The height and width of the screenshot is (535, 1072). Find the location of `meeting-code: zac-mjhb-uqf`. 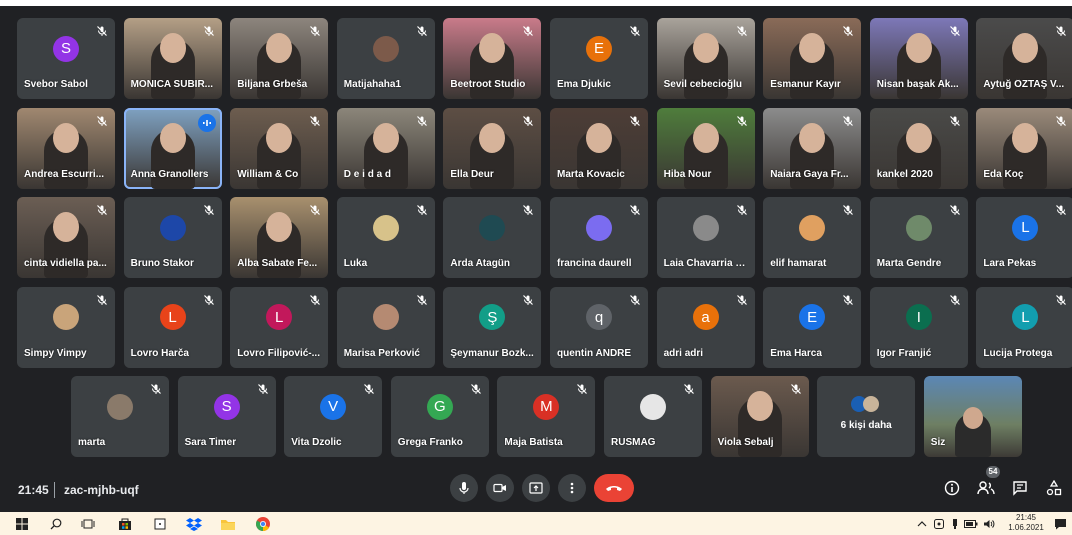

meeting-code: zac-mjhb-uqf is located at coordinates (101, 490).